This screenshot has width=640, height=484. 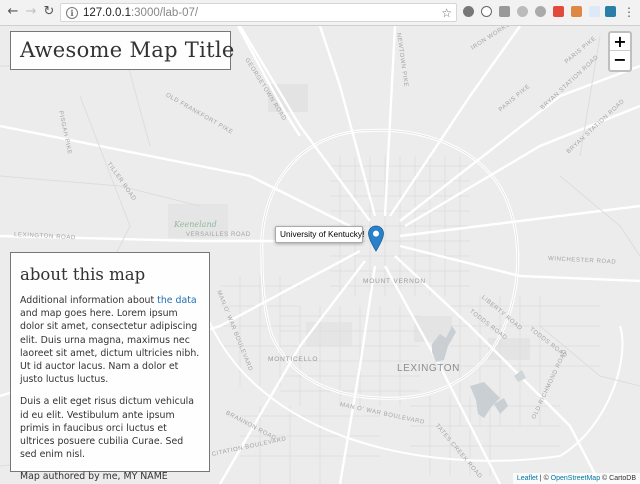 I want to click on browser-toolbar: ← → ↻ i 127.0.0.1:3000/lab-07/ ☆ ⋮, so click(x=320, y=13).